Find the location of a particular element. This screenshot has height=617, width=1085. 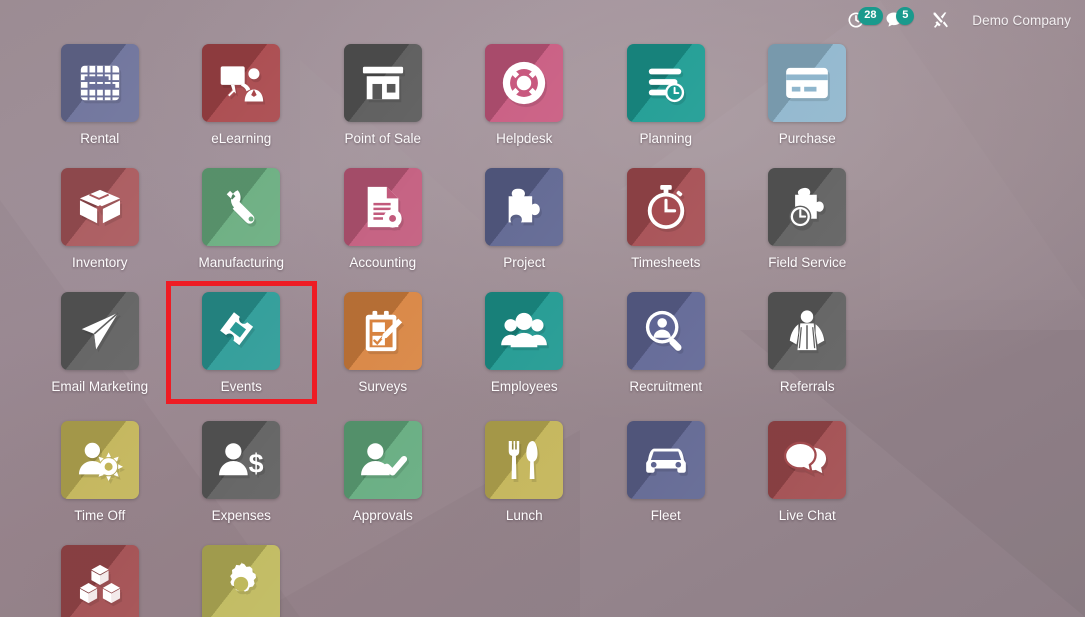

app-rental: Rental is located at coordinates (100, 95).